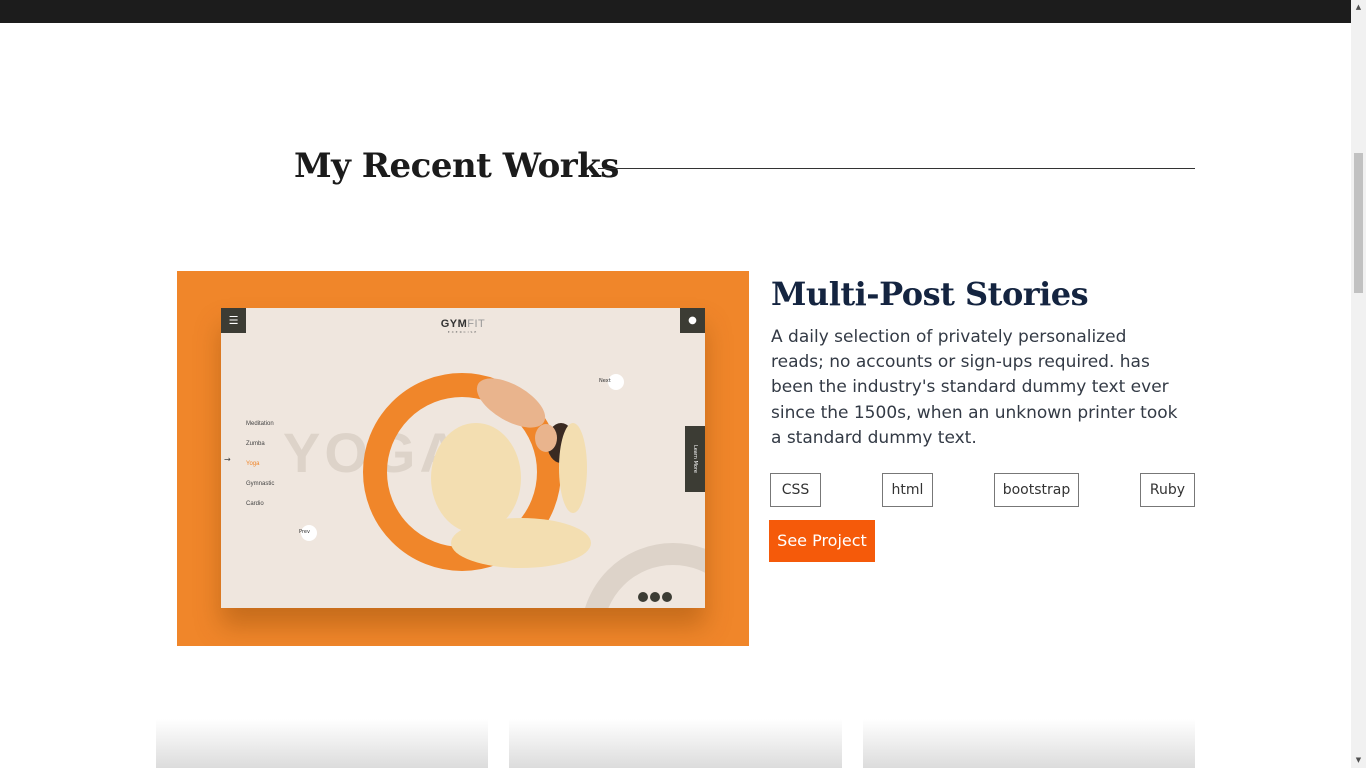 This screenshot has height=768, width=1366. Describe the element at coordinates (643, 597) in the screenshot. I see `facebook-icon` at that location.